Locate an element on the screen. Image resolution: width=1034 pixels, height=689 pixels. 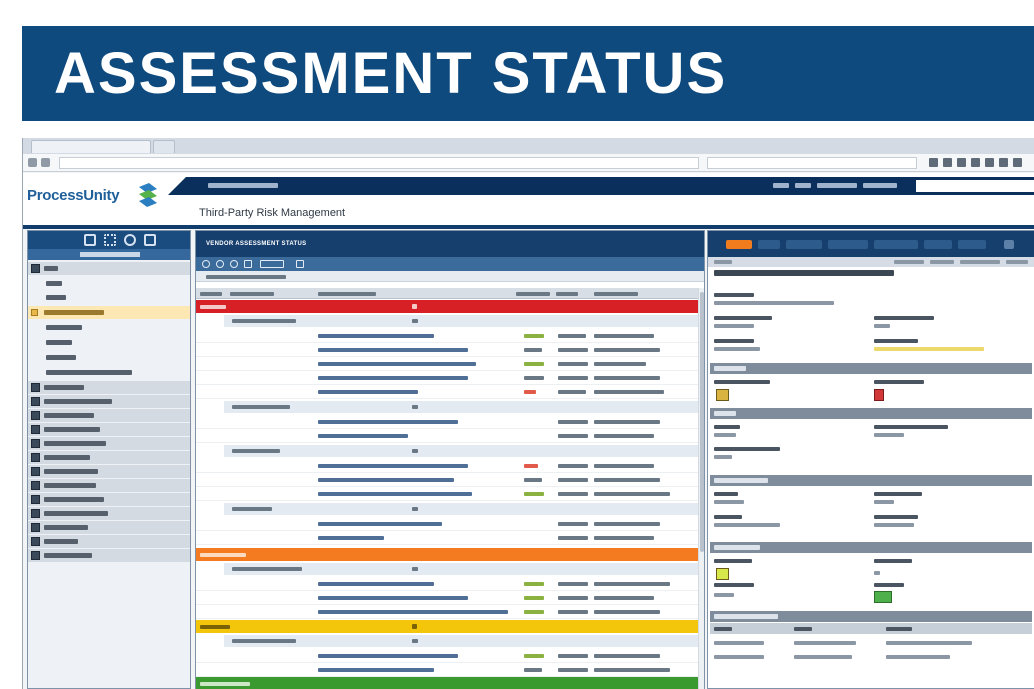
favorites-icon is located at coordinates (947, 162).